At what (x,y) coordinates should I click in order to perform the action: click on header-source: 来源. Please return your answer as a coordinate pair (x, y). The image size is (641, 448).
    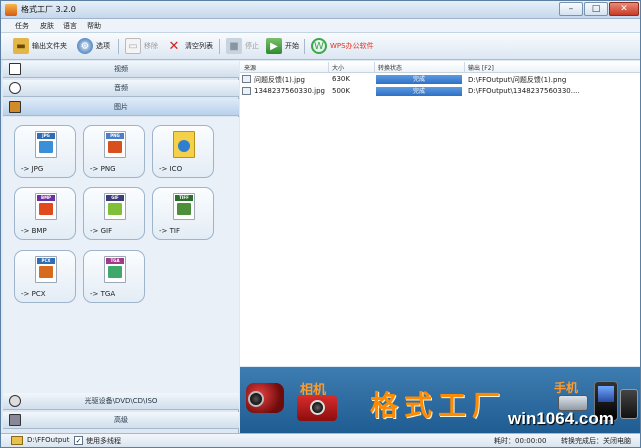
    Looking at the image, I should click on (250, 67).